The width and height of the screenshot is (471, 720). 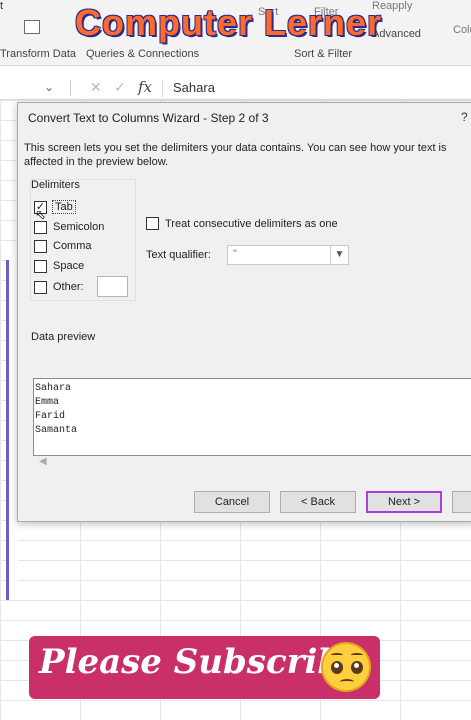 What do you see at coordinates (79, 227) in the screenshot?
I see `delimiter-semicolon-label: Semicolon` at bounding box center [79, 227].